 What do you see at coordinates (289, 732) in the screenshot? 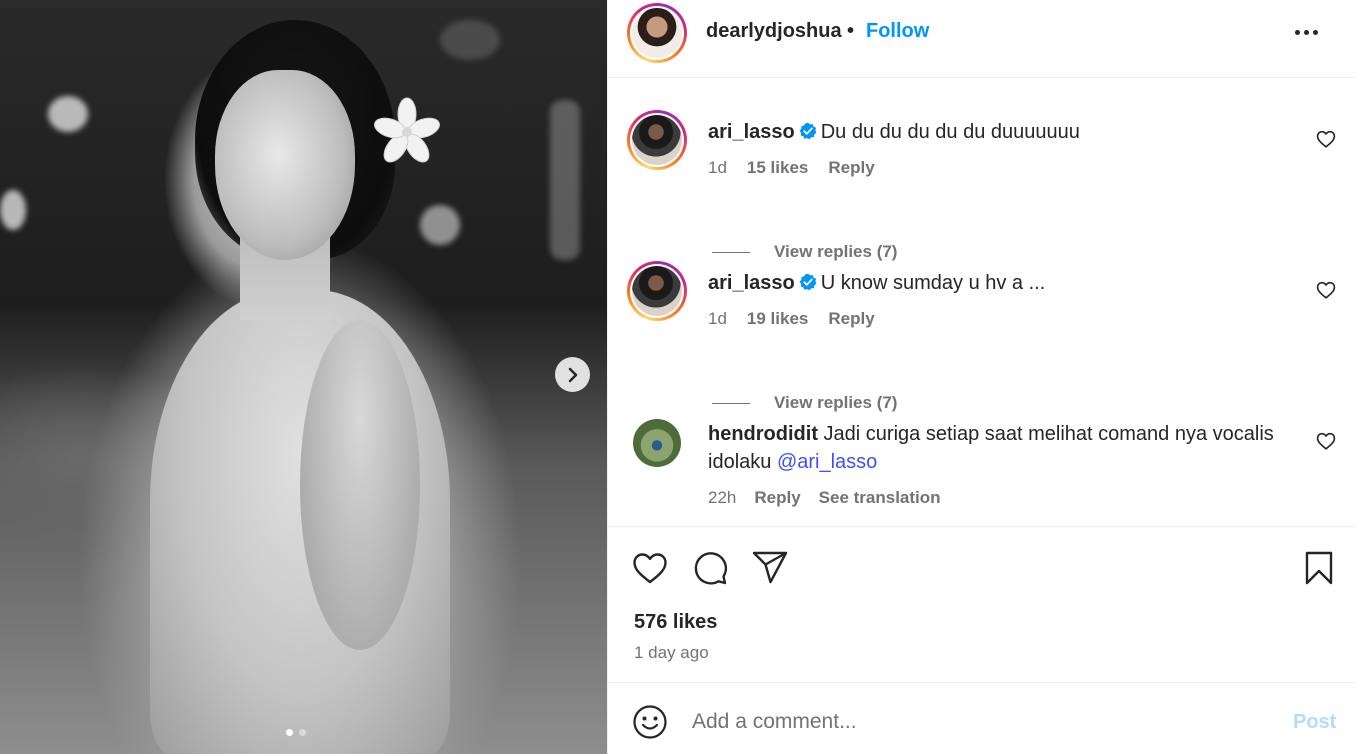
I see `carousel-dot-active` at bounding box center [289, 732].